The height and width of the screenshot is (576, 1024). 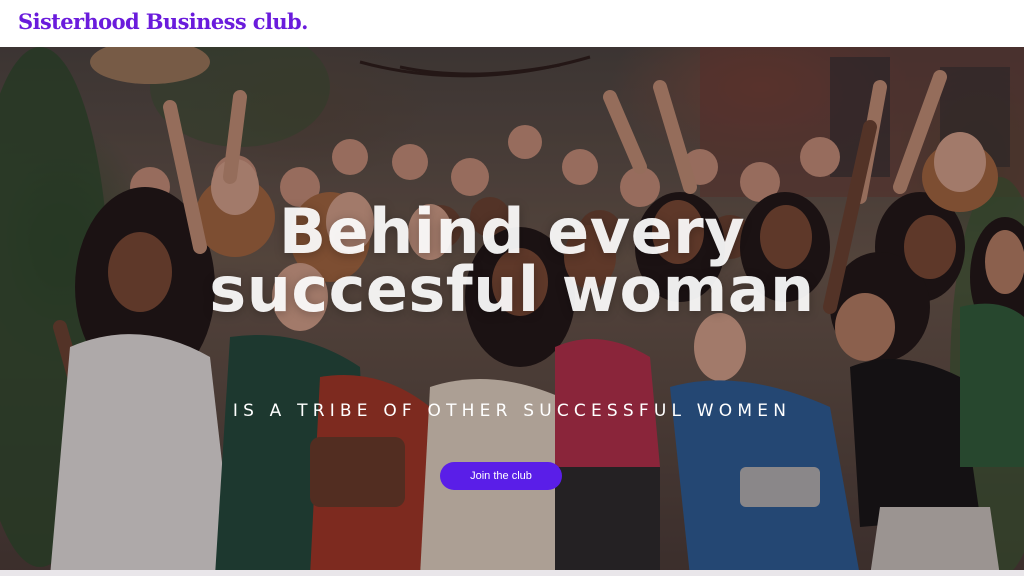 What do you see at coordinates (501, 476) in the screenshot?
I see `join-the-club-button: Join the club` at bounding box center [501, 476].